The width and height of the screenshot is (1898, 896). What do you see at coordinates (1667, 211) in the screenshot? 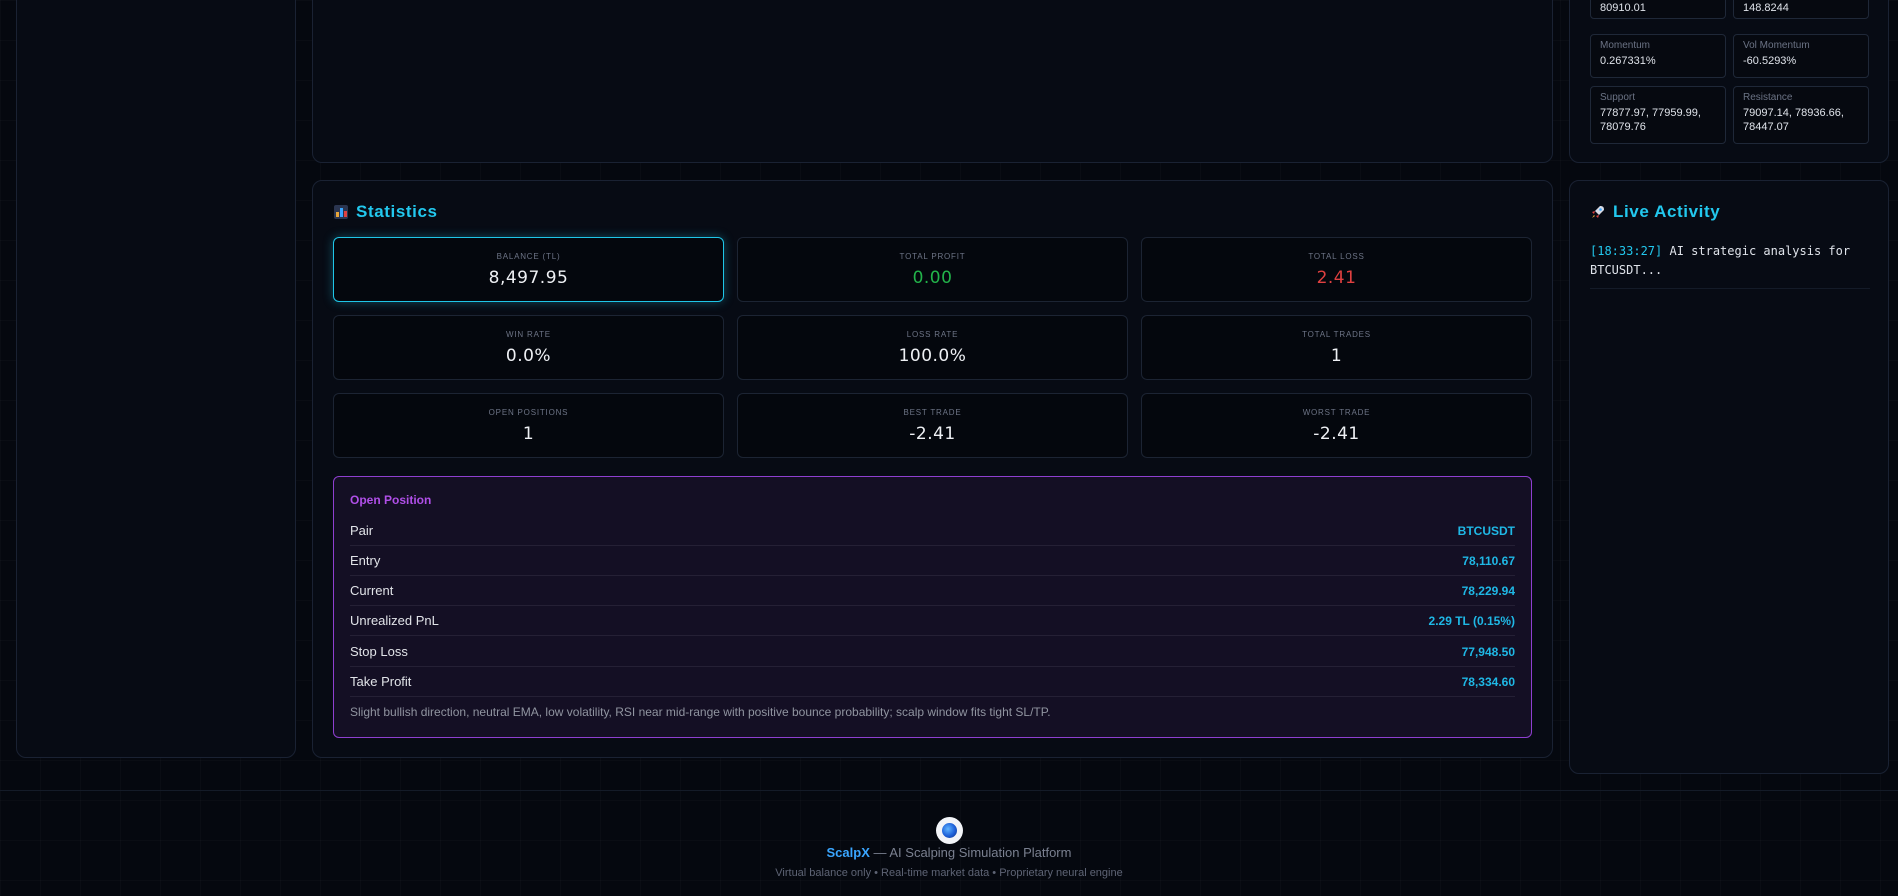
I see `live-activity-title: Live Activity` at bounding box center [1667, 211].